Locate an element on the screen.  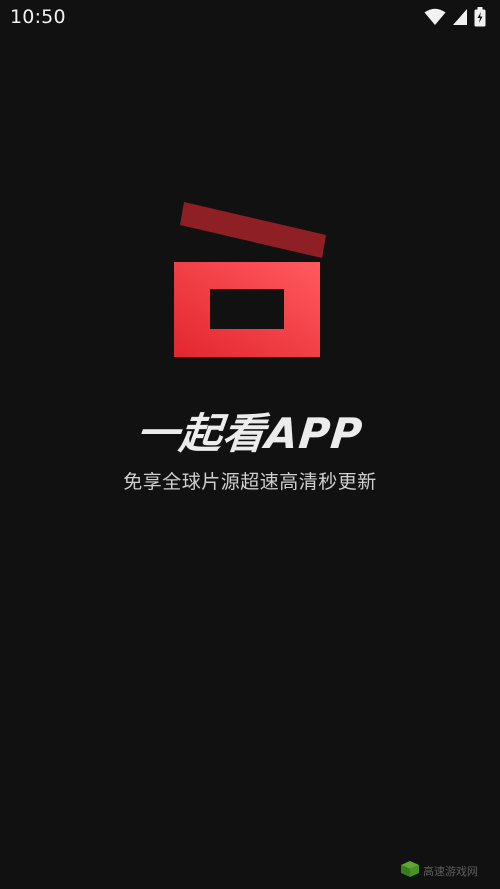
status-icons is located at coordinates (455, 19).